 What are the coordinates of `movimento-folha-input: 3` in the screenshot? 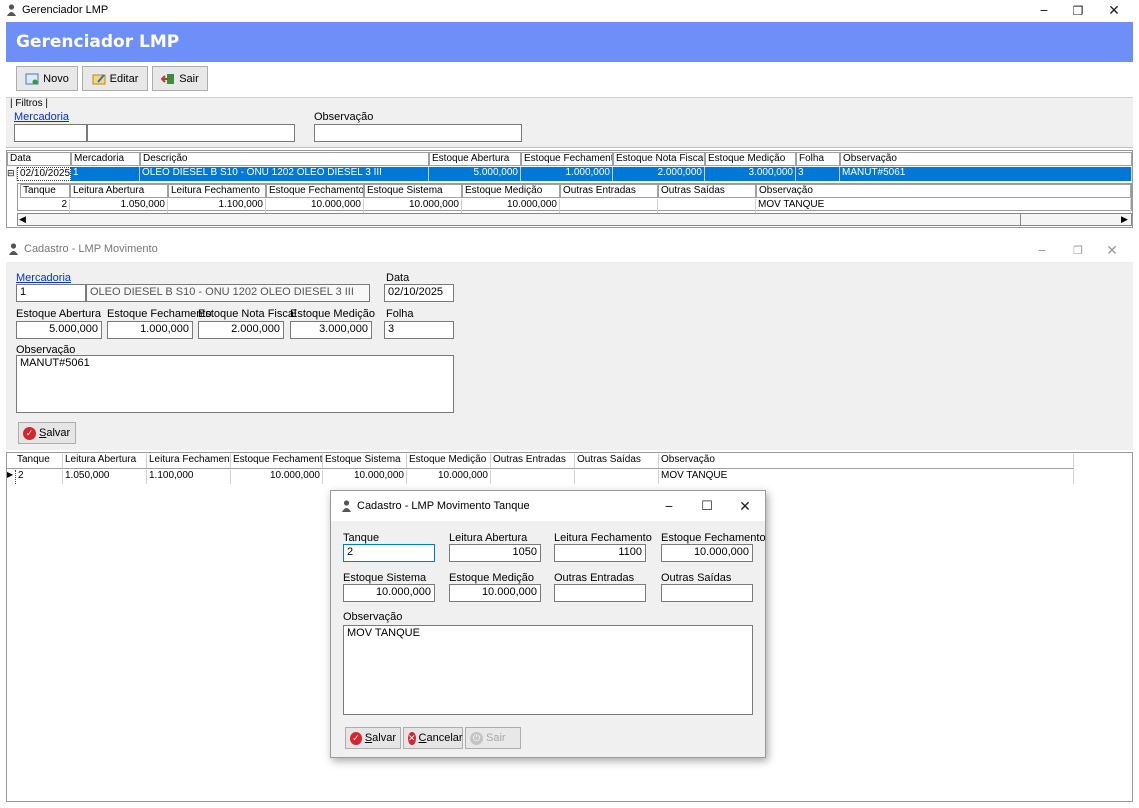 It's located at (419, 330).